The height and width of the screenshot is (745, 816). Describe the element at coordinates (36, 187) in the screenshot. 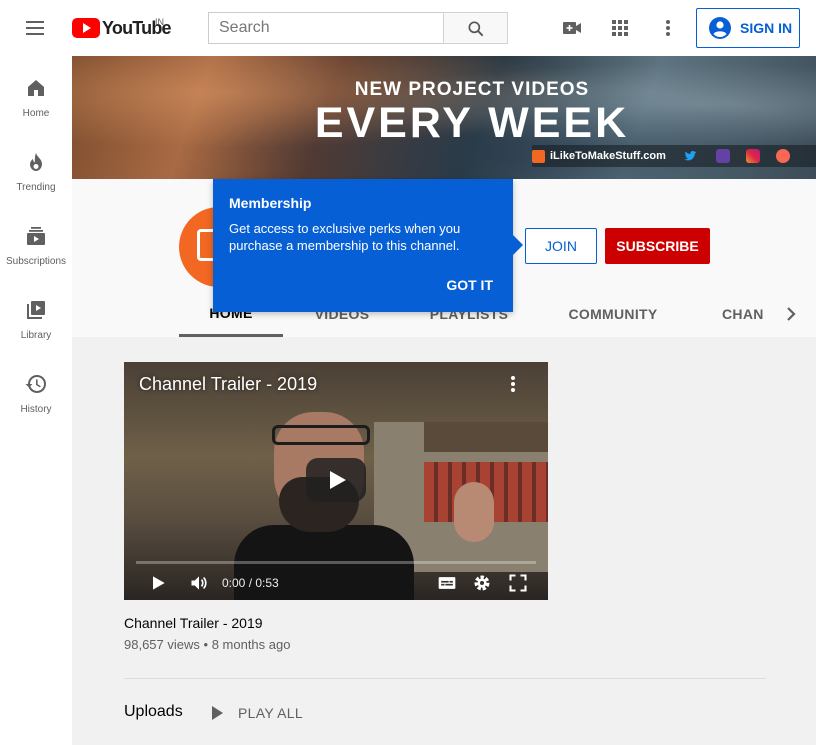

I see `sidebar-item-label: Trending` at that location.